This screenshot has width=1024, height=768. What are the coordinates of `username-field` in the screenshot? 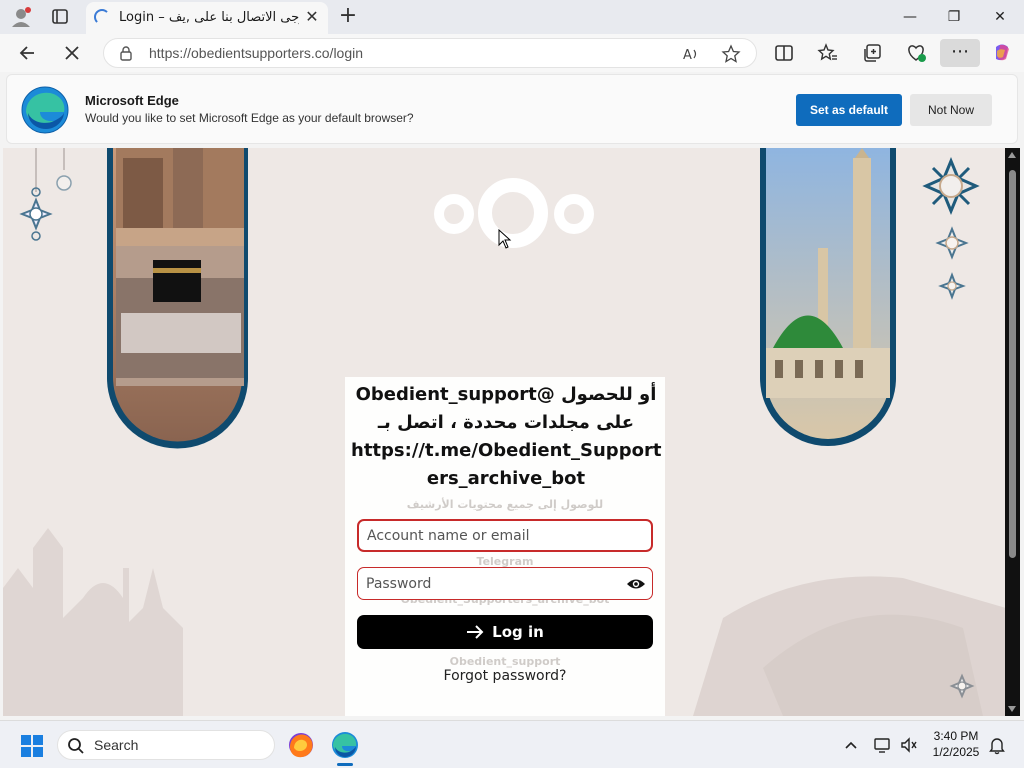 It's located at (505, 535).